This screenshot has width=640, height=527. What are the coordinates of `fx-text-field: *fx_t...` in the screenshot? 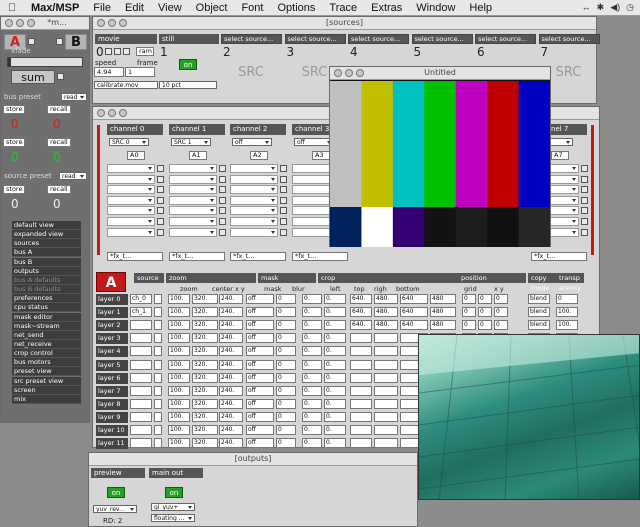 It's located at (197, 256).